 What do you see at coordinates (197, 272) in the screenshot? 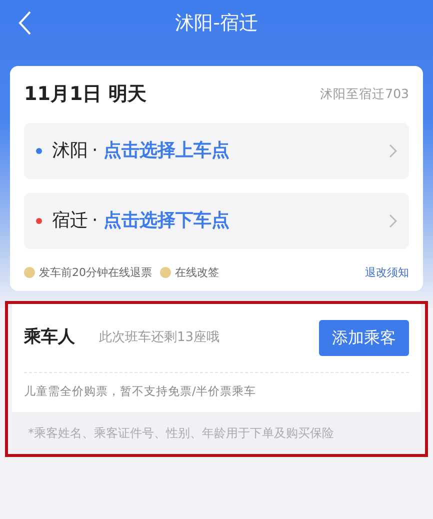
I see `feature-note: 在线改签` at bounding box center [197, 272].